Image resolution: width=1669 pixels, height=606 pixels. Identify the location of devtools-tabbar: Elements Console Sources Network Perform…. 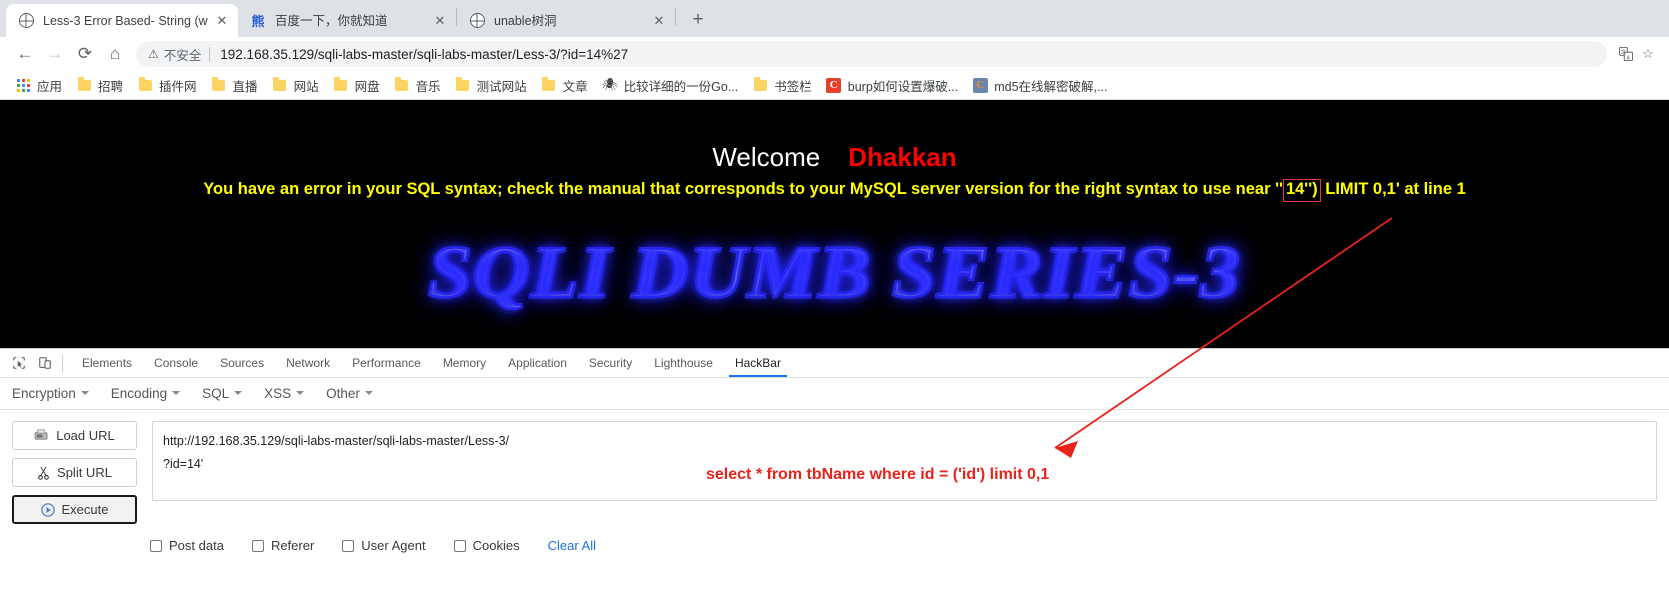
(834, 363).